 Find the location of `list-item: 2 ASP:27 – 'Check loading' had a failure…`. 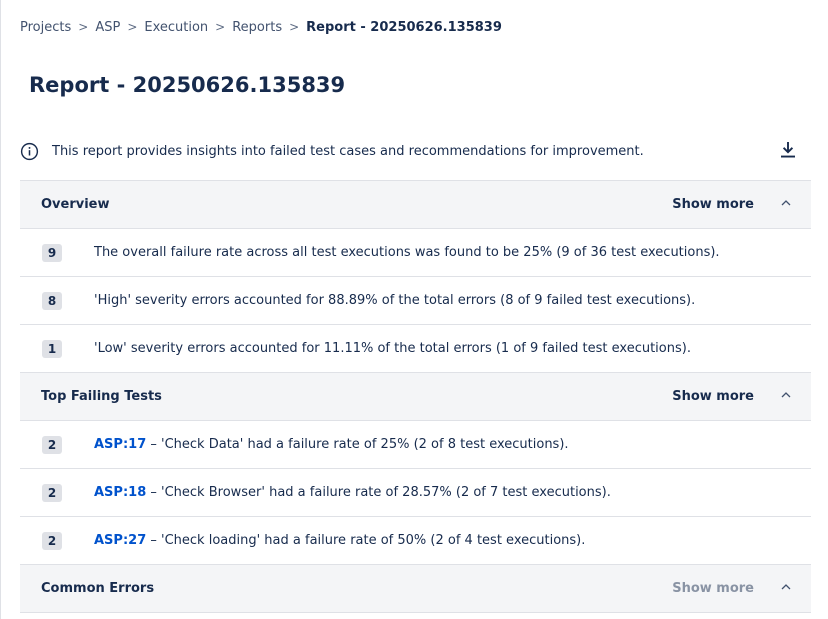

list-item: 2 ASP:27 – 'Check loading' had a failure… is located at coordinates (415, 540).